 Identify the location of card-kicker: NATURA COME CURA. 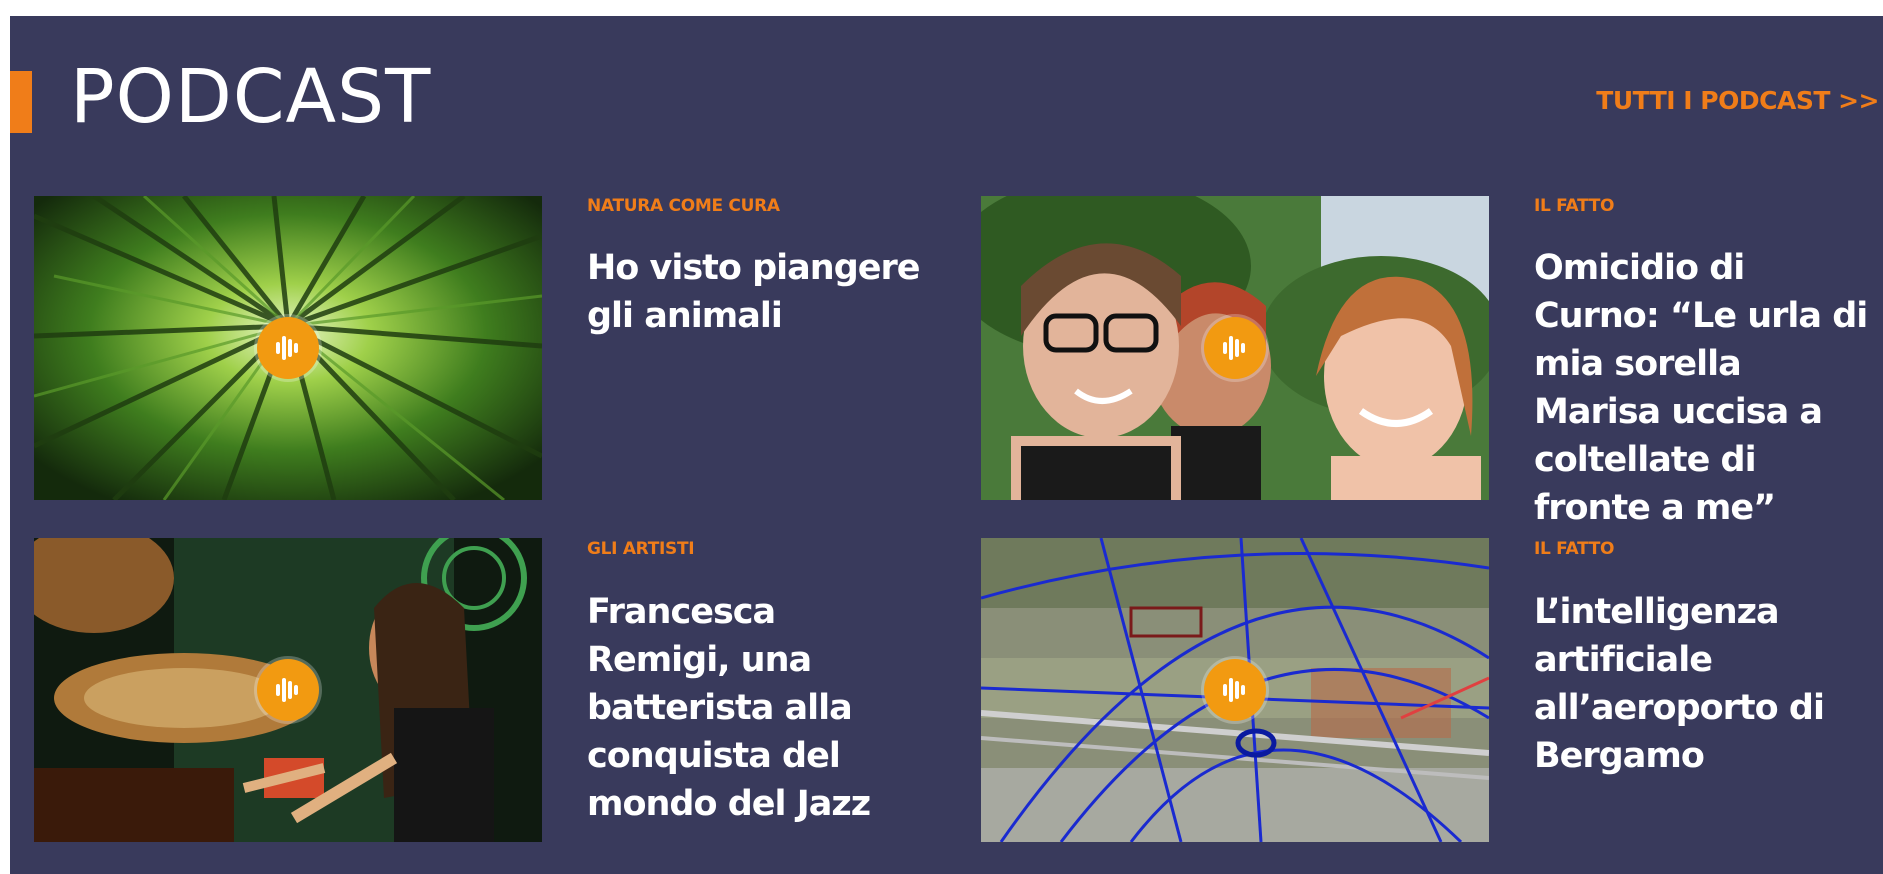
(683, 206).